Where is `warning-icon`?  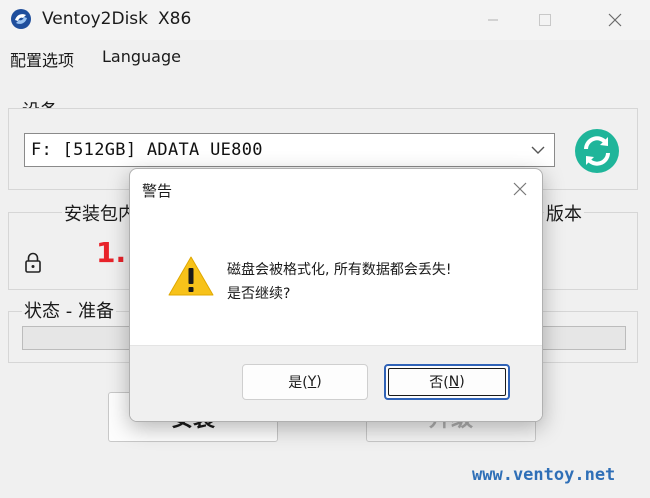
warning-icon is located at coordinates (191, 276).